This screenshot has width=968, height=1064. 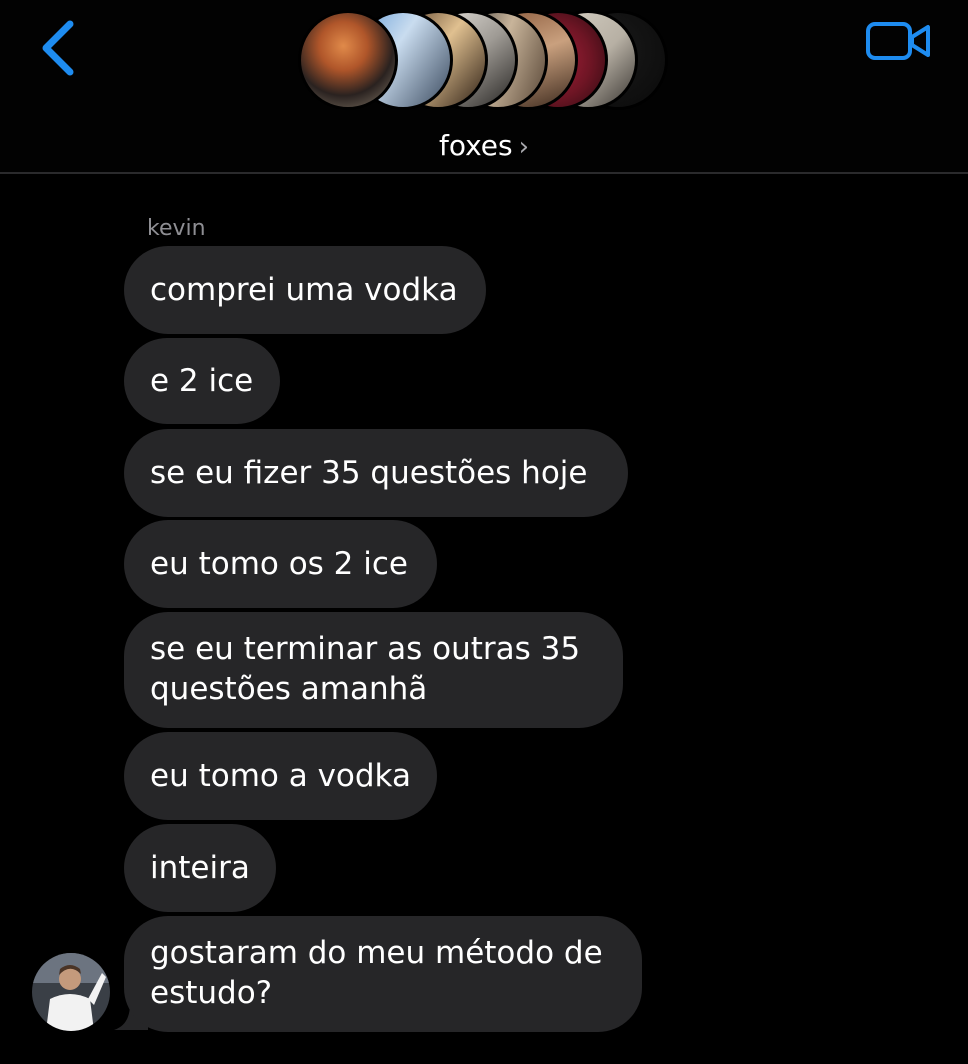 I want to click on message-bubble: gostaram do meu método de estudo?, so click(x=383, y=974).